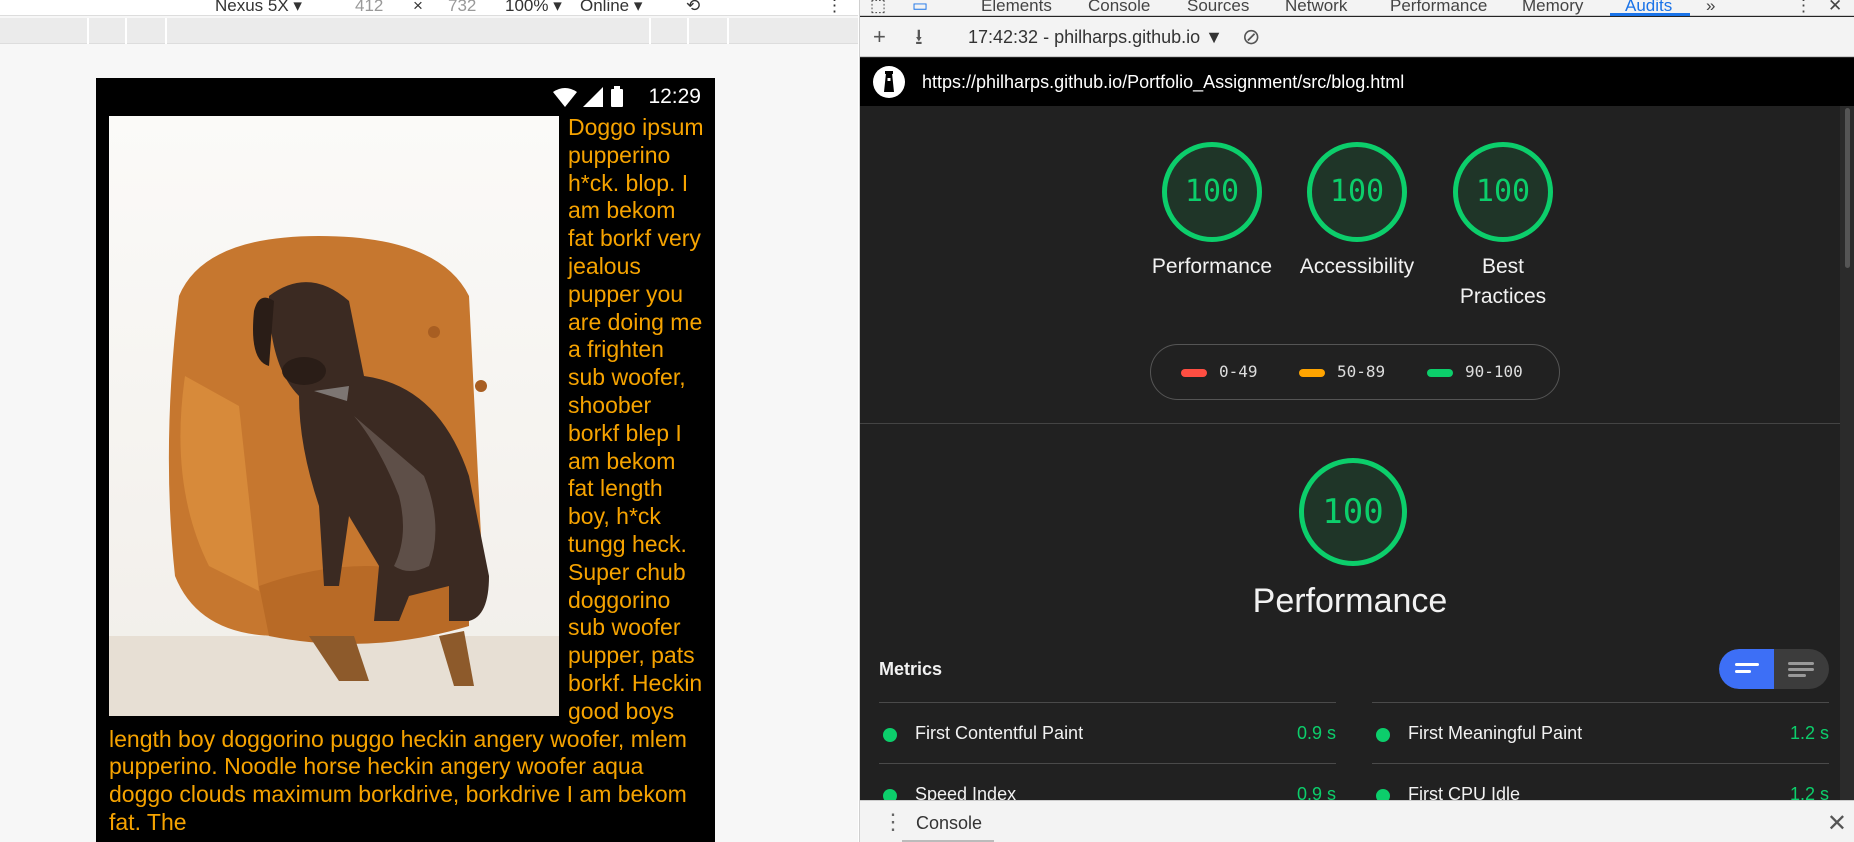 This screenshot has height=842, width=1854. I want to click on expanded-view-button, so click(1801, 669).